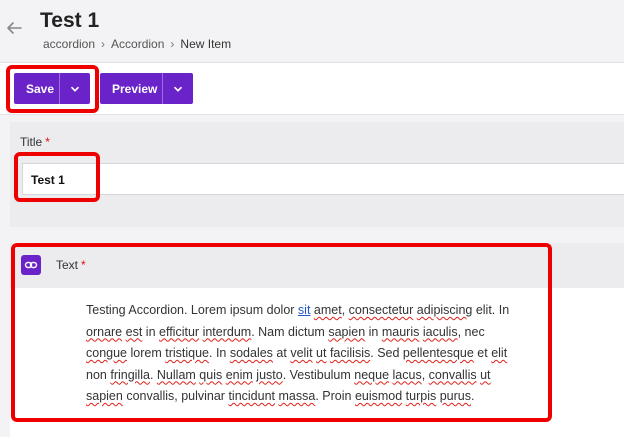 This screenshot has width=624, height=437. I want to click on link-text: sit, so click(304, 310).